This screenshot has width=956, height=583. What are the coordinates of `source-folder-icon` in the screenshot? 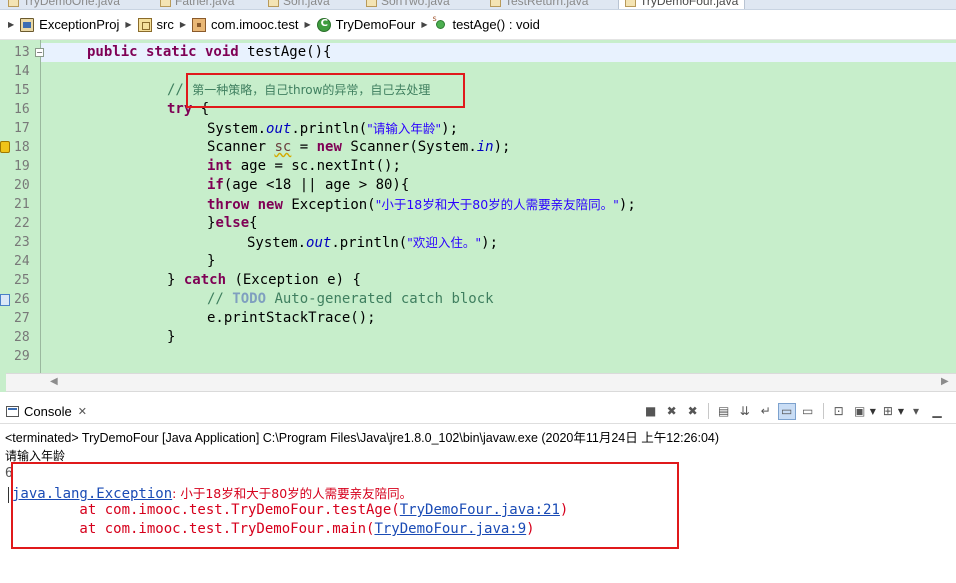 It's located at (144, 24).